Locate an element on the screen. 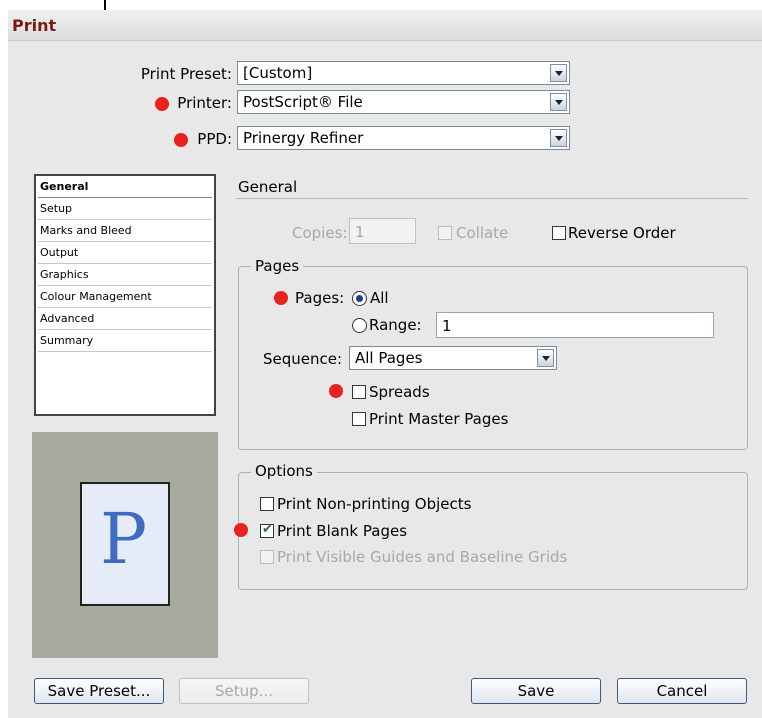  sidebar-item-general: General is located at coordinates (125, 187).